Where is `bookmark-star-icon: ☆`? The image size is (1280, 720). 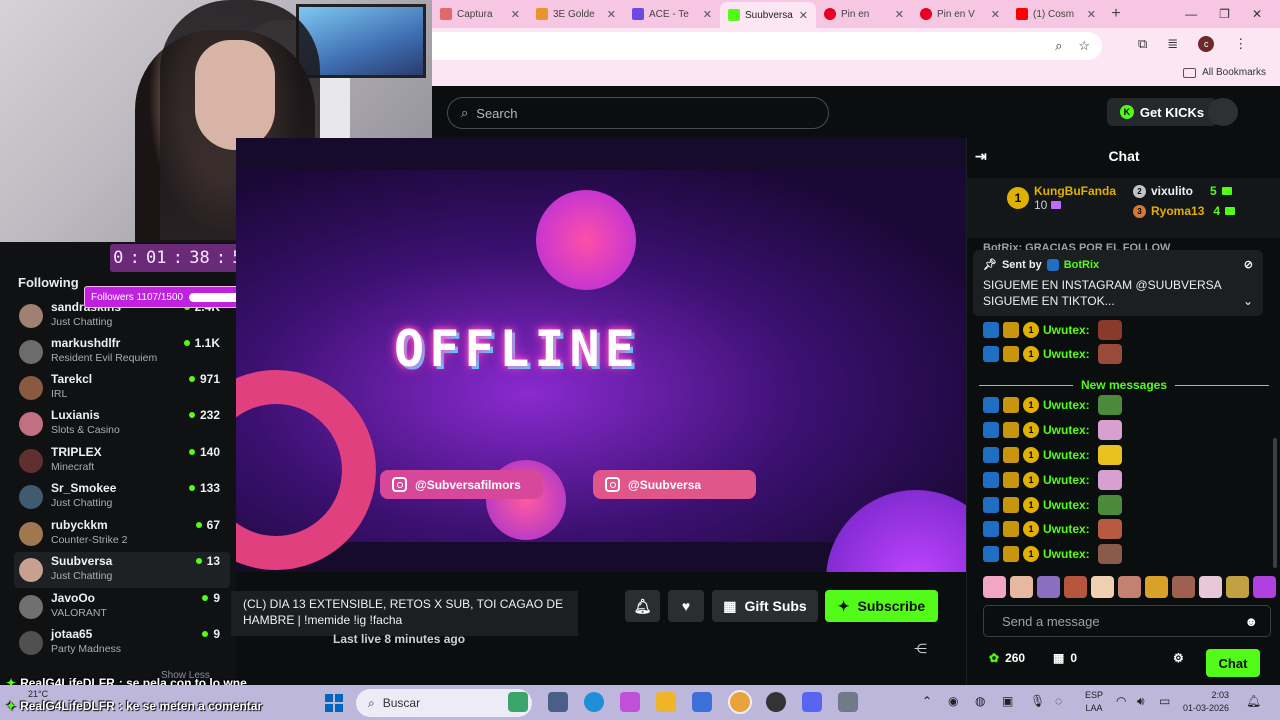
bookmark-star-icon: ☆ is located at coordinates (1084, 46).